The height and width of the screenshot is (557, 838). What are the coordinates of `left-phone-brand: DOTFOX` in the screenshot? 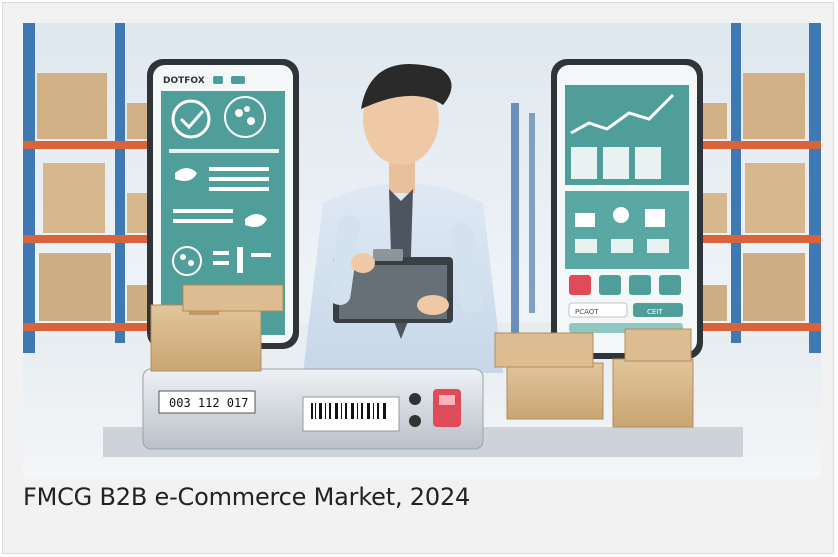 It's located at (184, 81).